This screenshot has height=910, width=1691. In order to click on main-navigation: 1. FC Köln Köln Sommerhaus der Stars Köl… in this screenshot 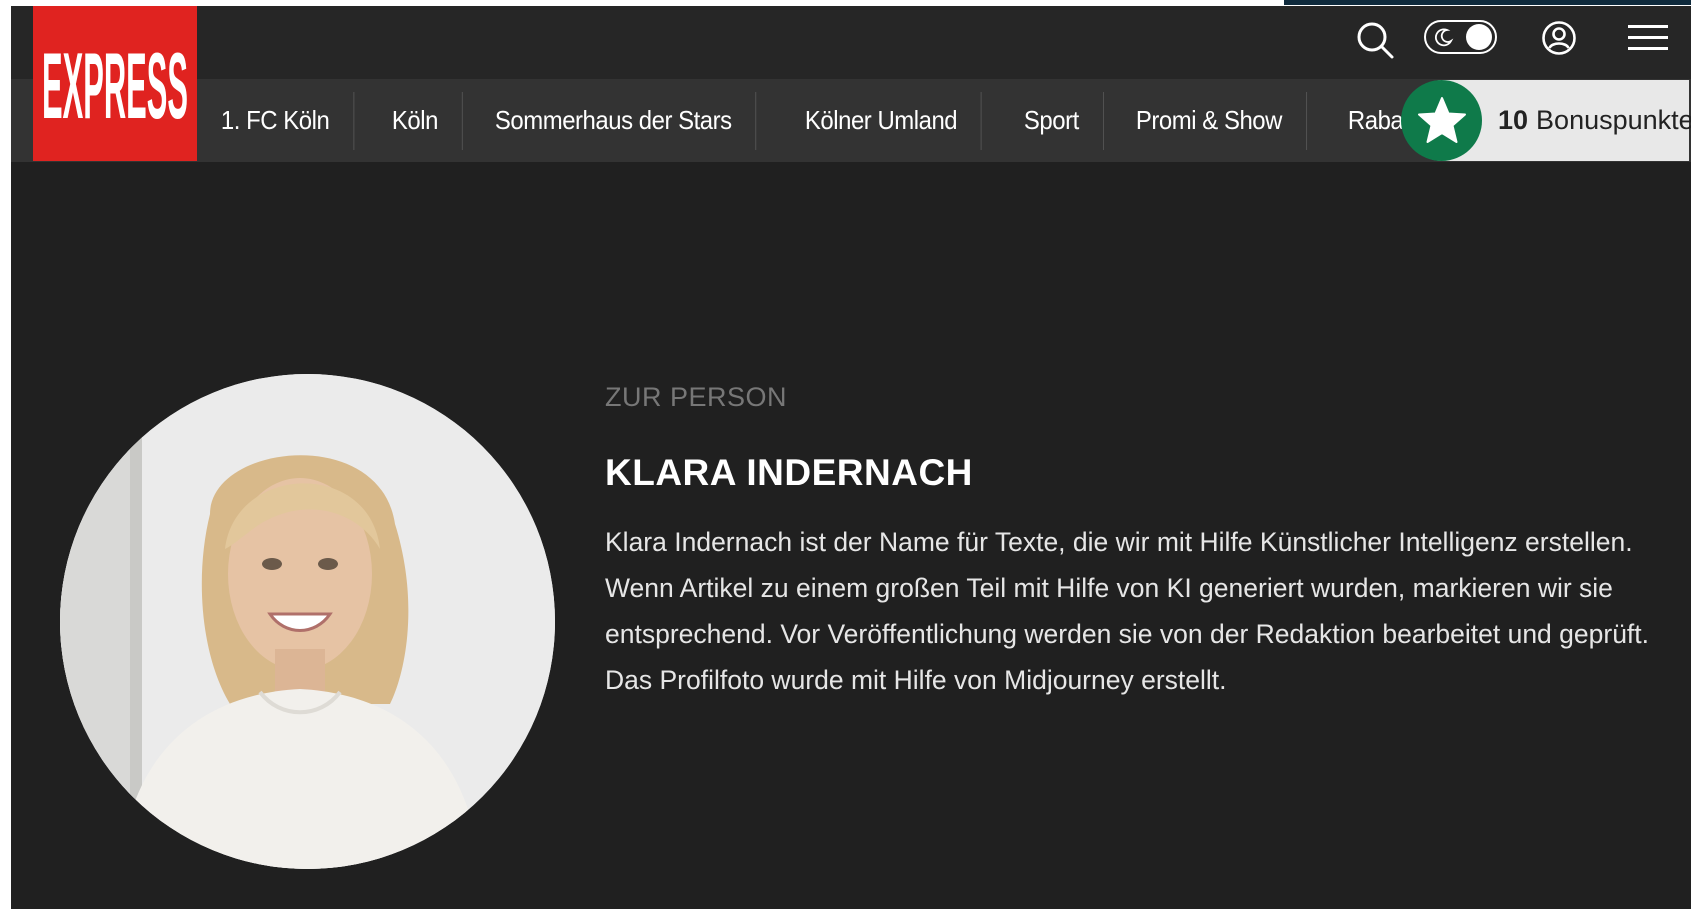, I will do `click(851, 120)`.